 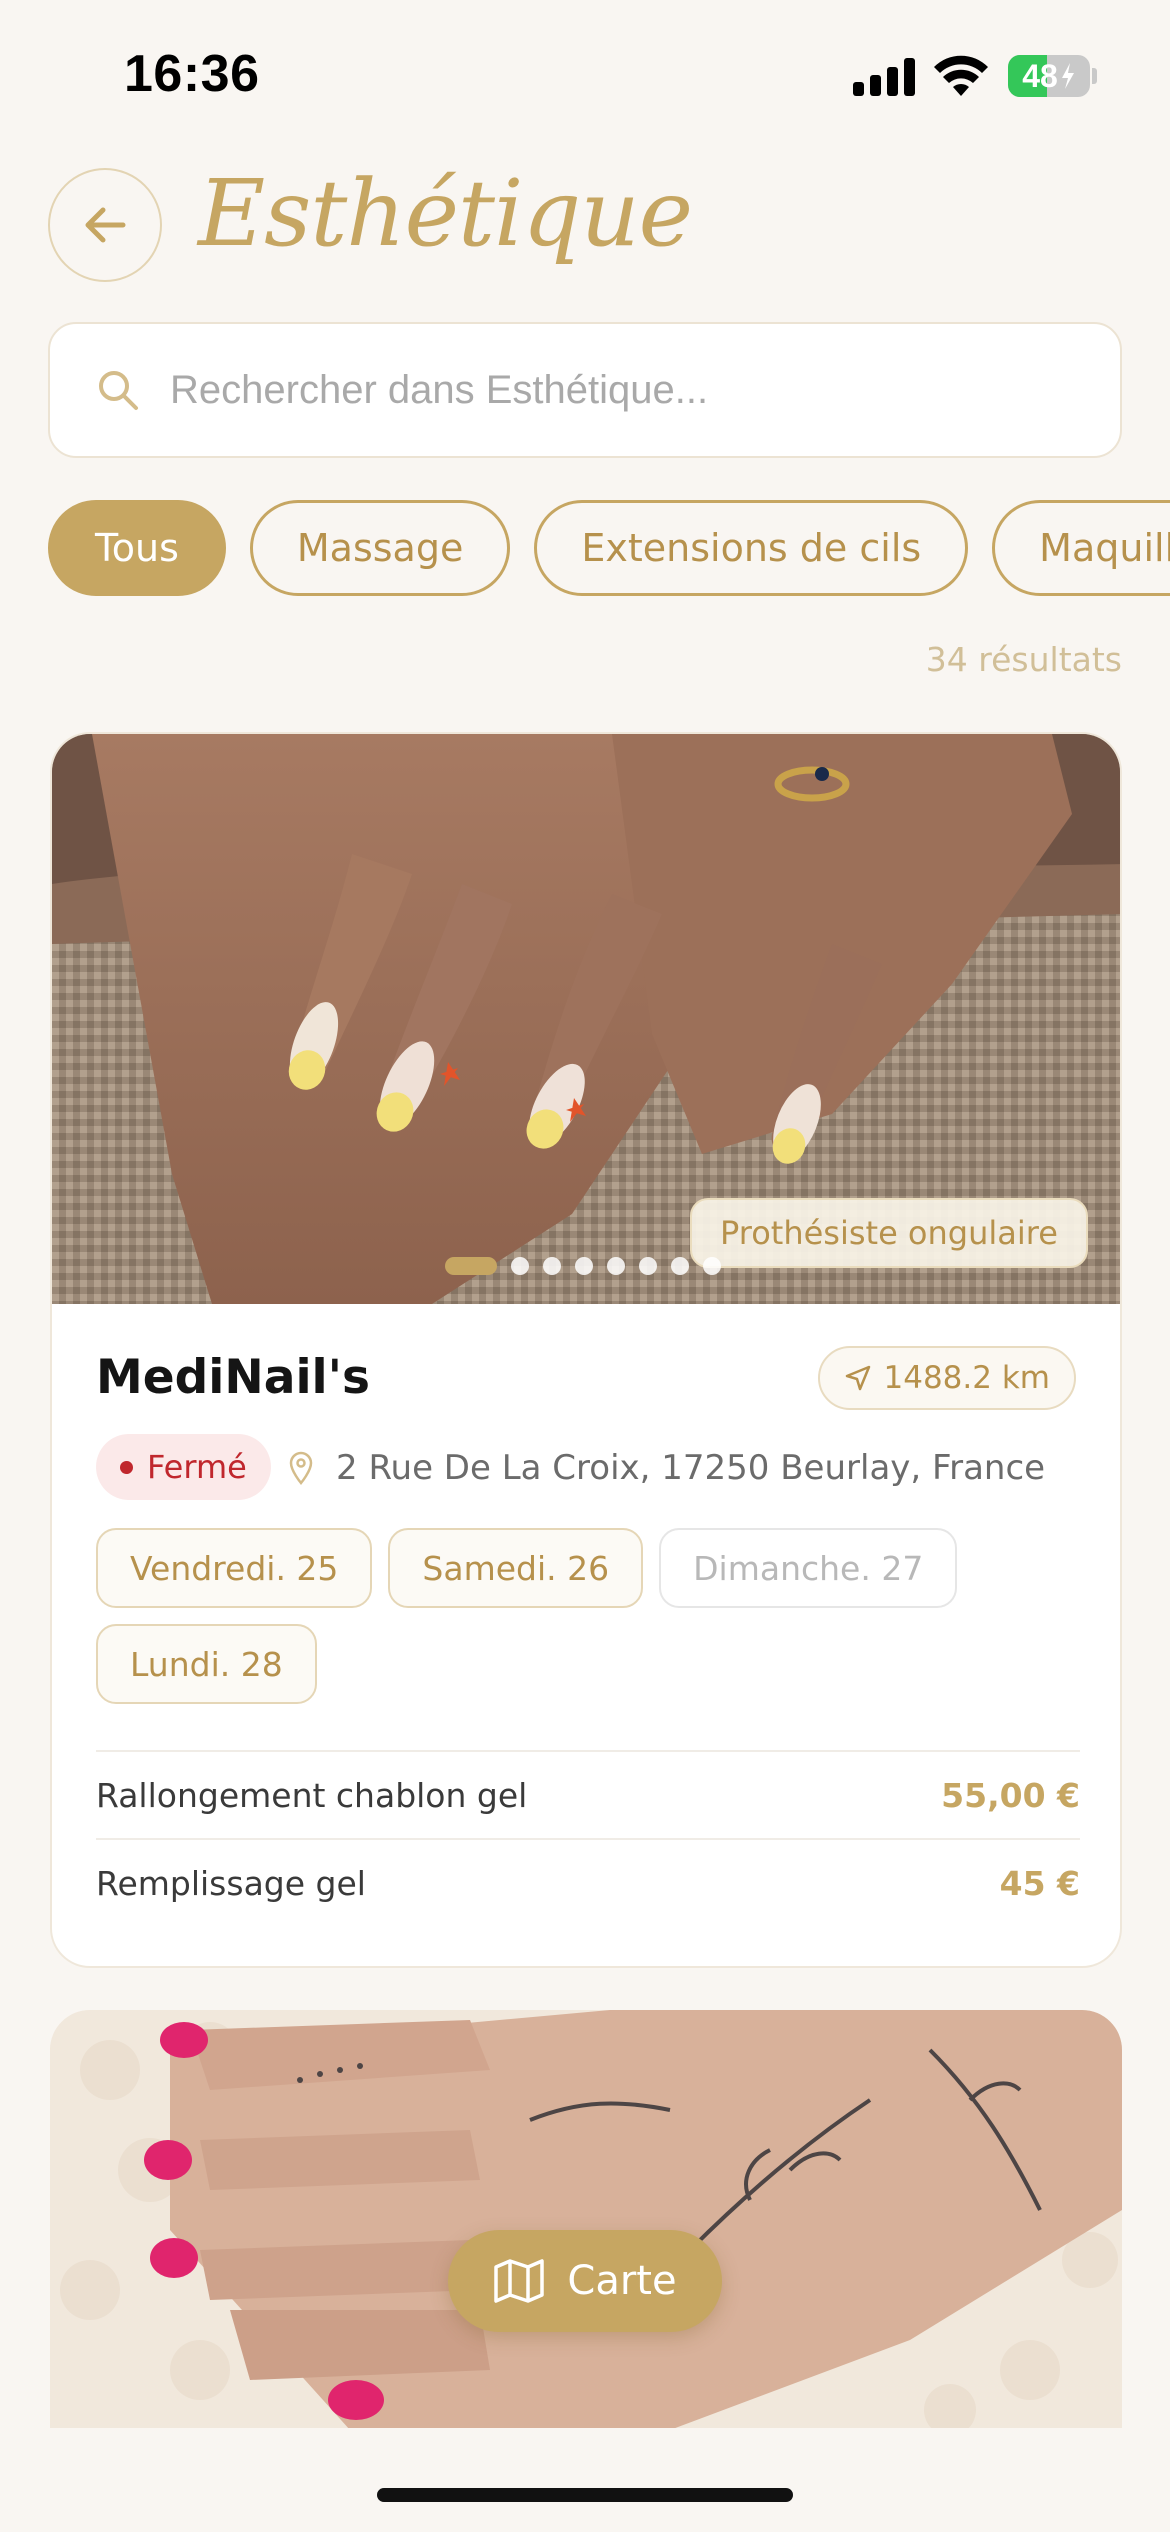 I want to click on service-name: Rallongement chablon gel, so click(x=312, y=1795).